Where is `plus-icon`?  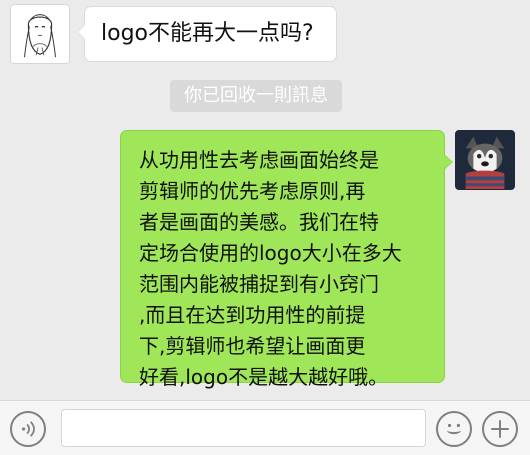
plus-icon is located at coordinates (500, 429).